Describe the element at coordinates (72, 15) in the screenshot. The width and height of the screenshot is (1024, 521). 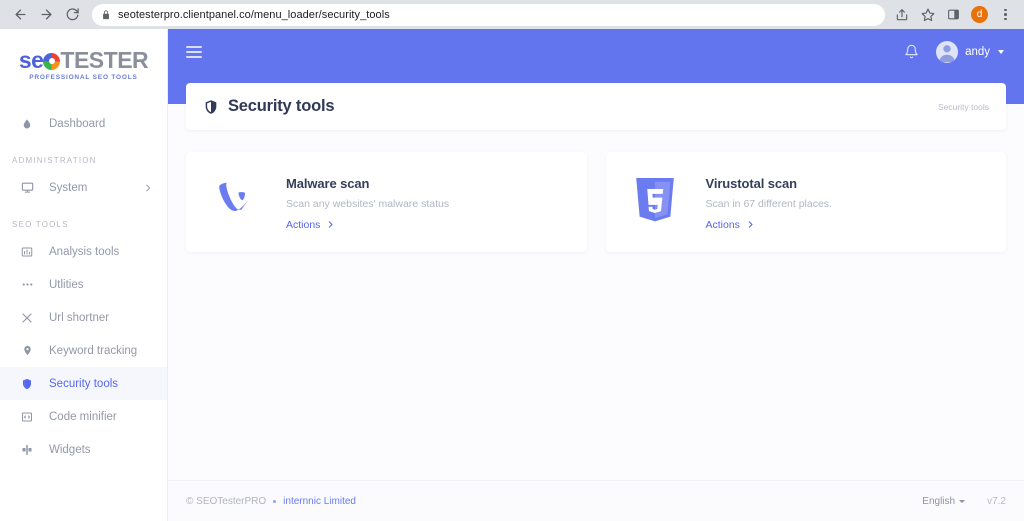
I see `reload-icon` at that location.